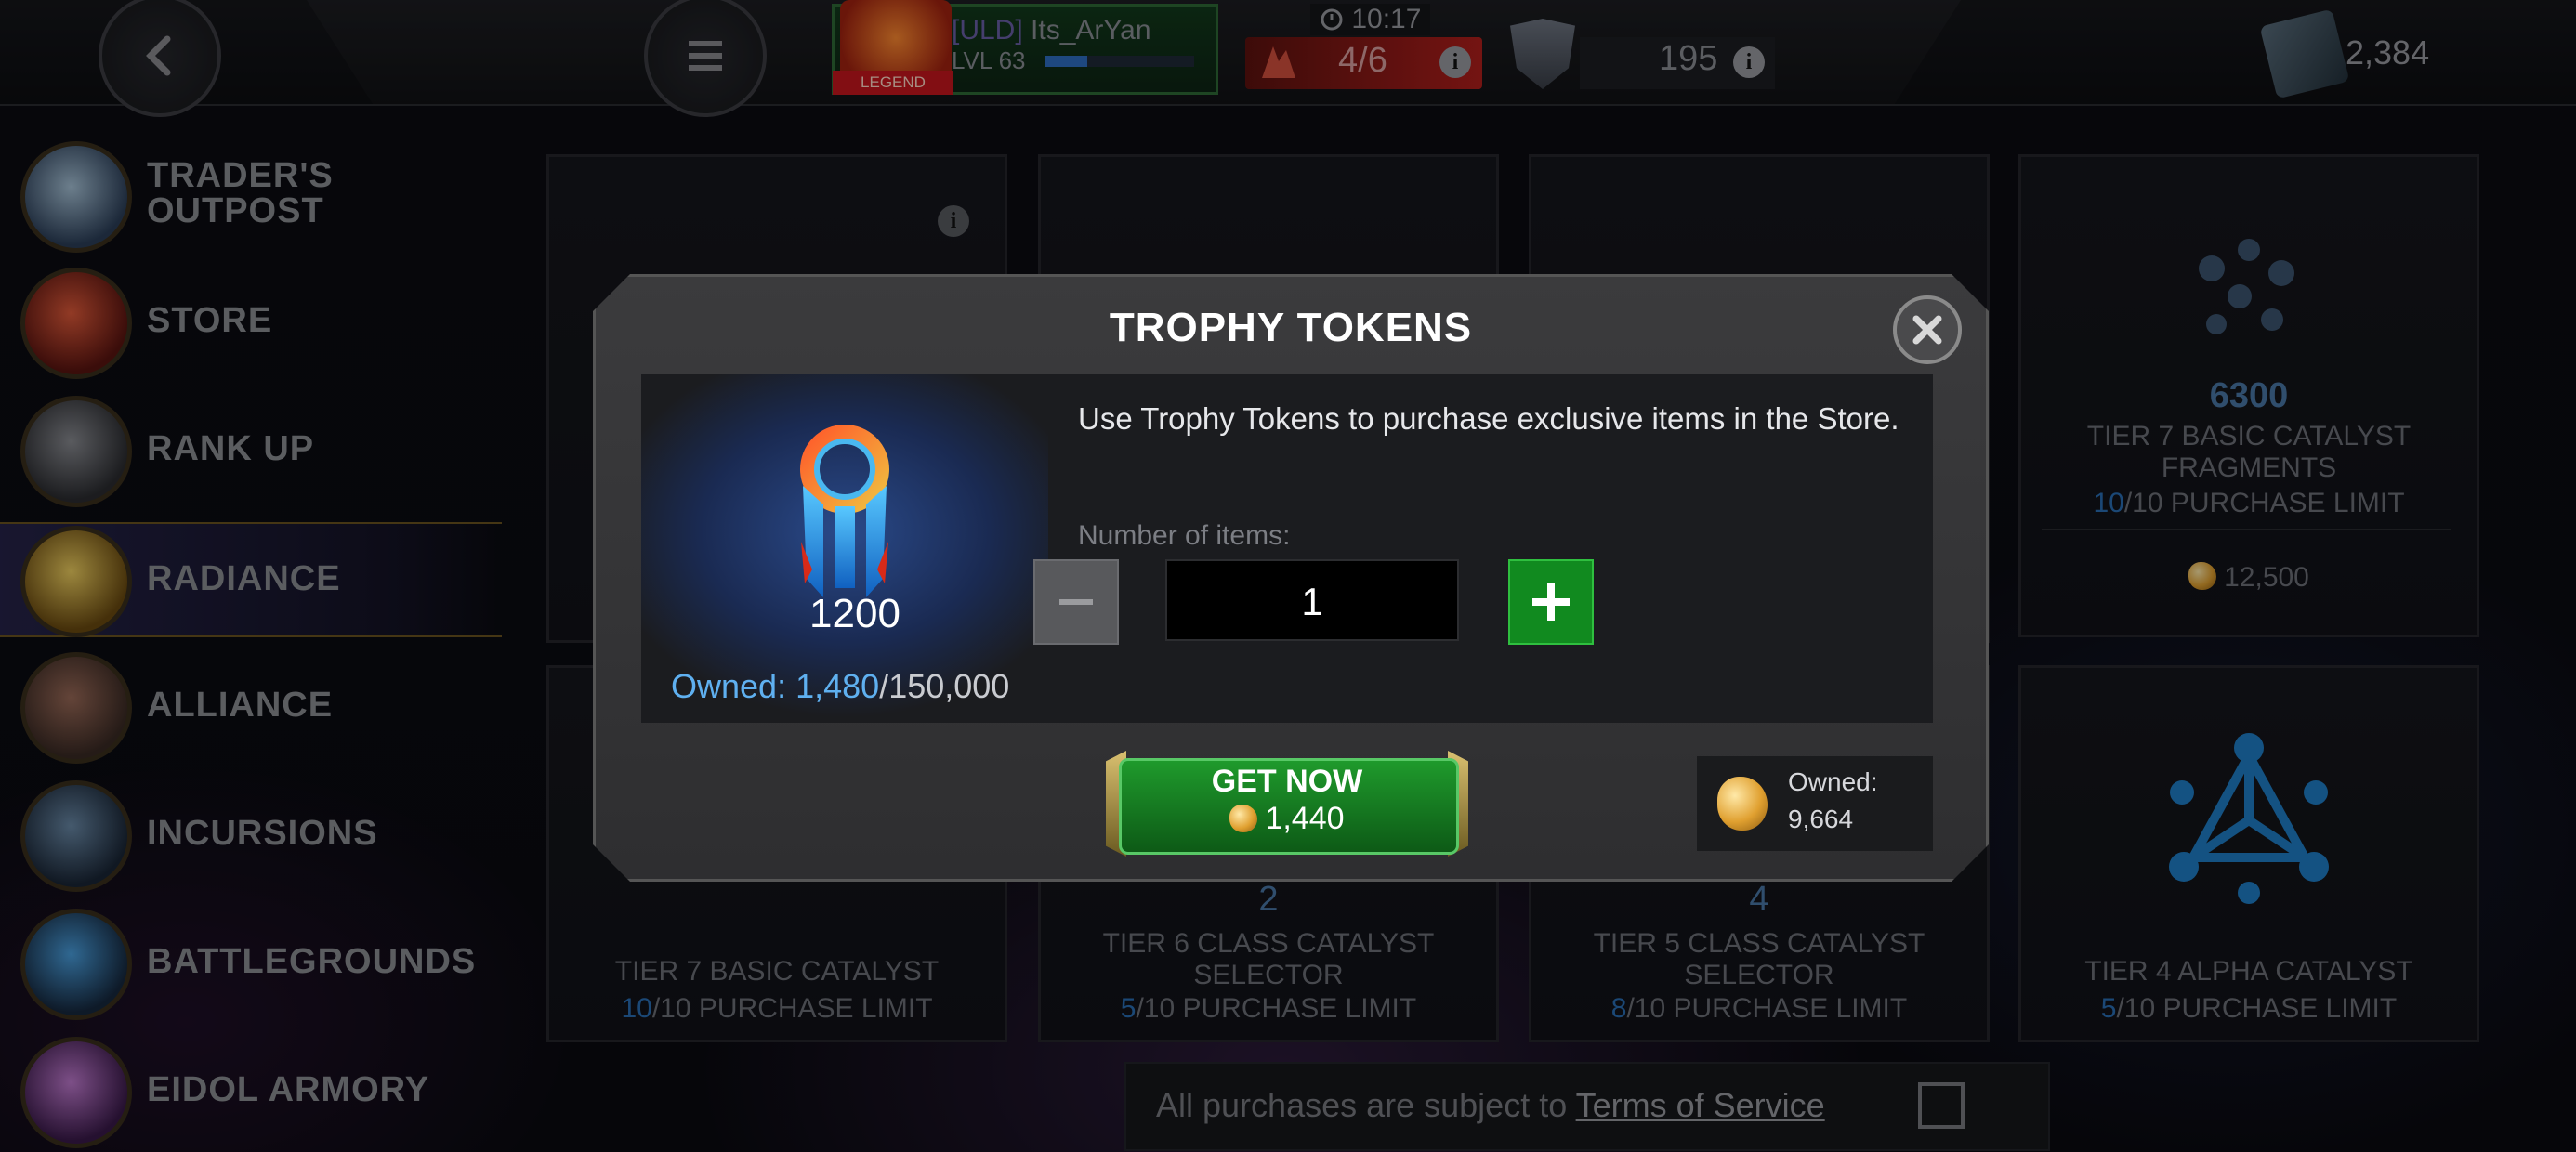 The width and height of the screenshot is (2576, 1152). I want to click on get-now-price: 1,440, so click(1287, 819).